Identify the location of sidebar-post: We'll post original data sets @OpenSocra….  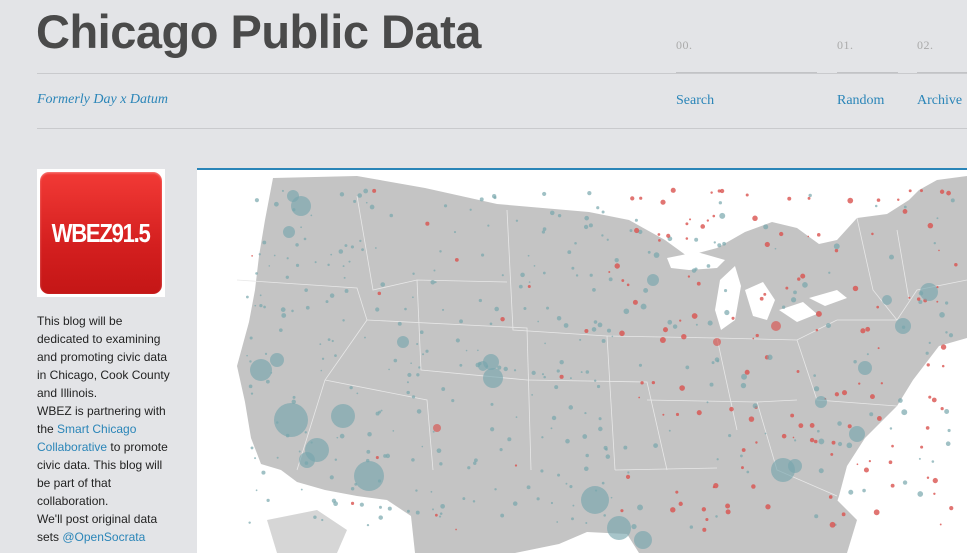
(107, 528).